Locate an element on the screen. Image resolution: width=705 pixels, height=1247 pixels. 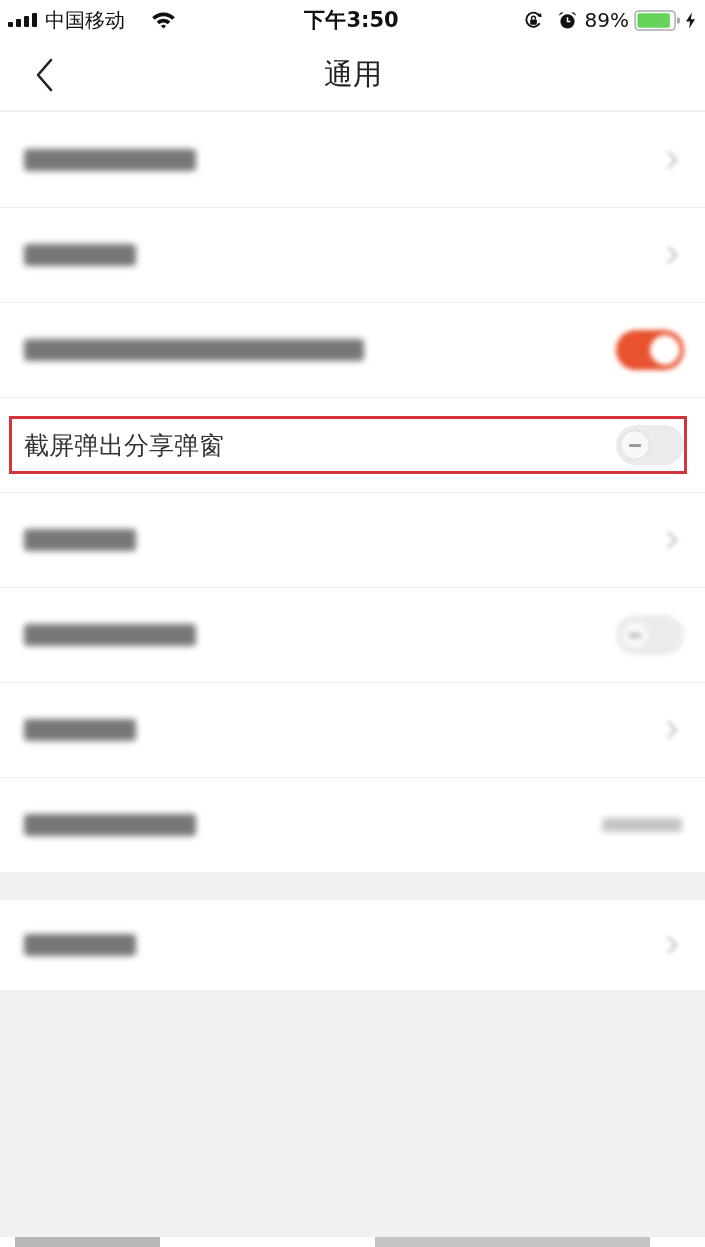
rotation-lock-icon is located at coordinates (533, 20).